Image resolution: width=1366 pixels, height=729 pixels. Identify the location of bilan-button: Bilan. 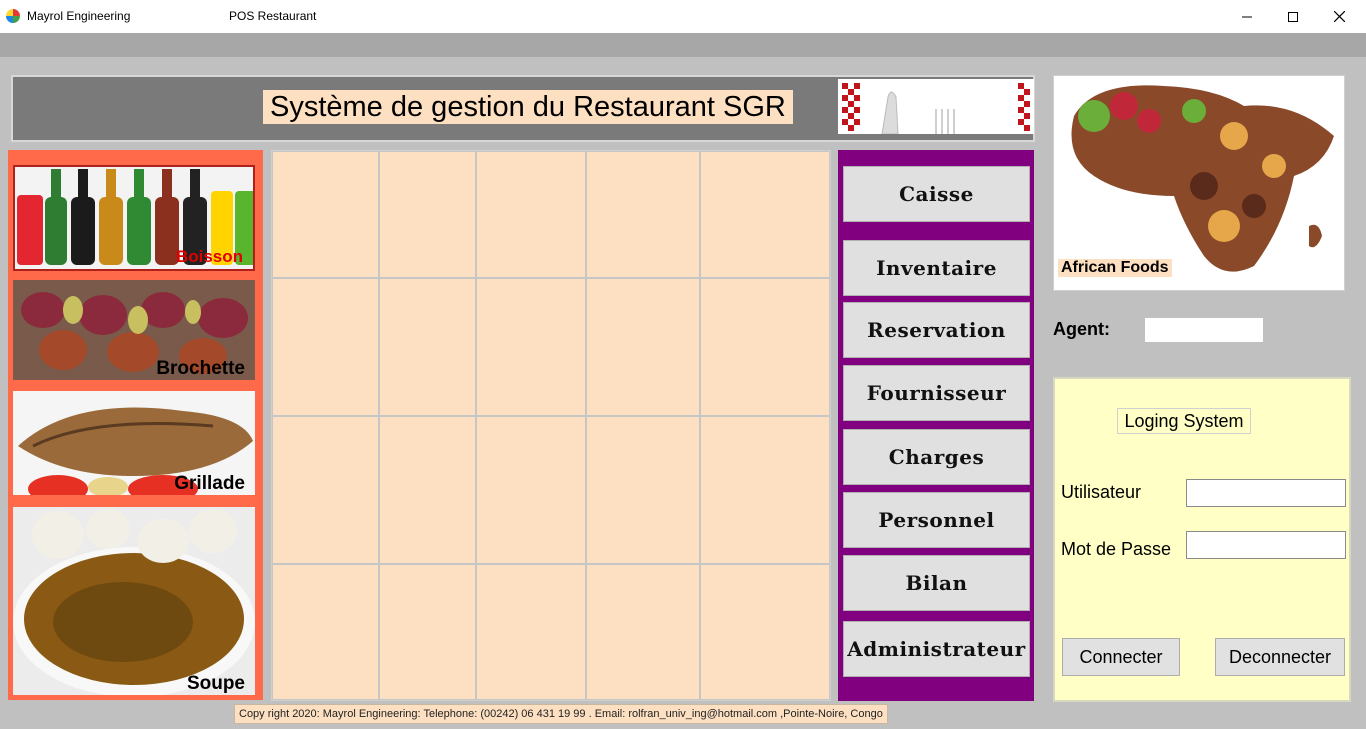
(936, 583).